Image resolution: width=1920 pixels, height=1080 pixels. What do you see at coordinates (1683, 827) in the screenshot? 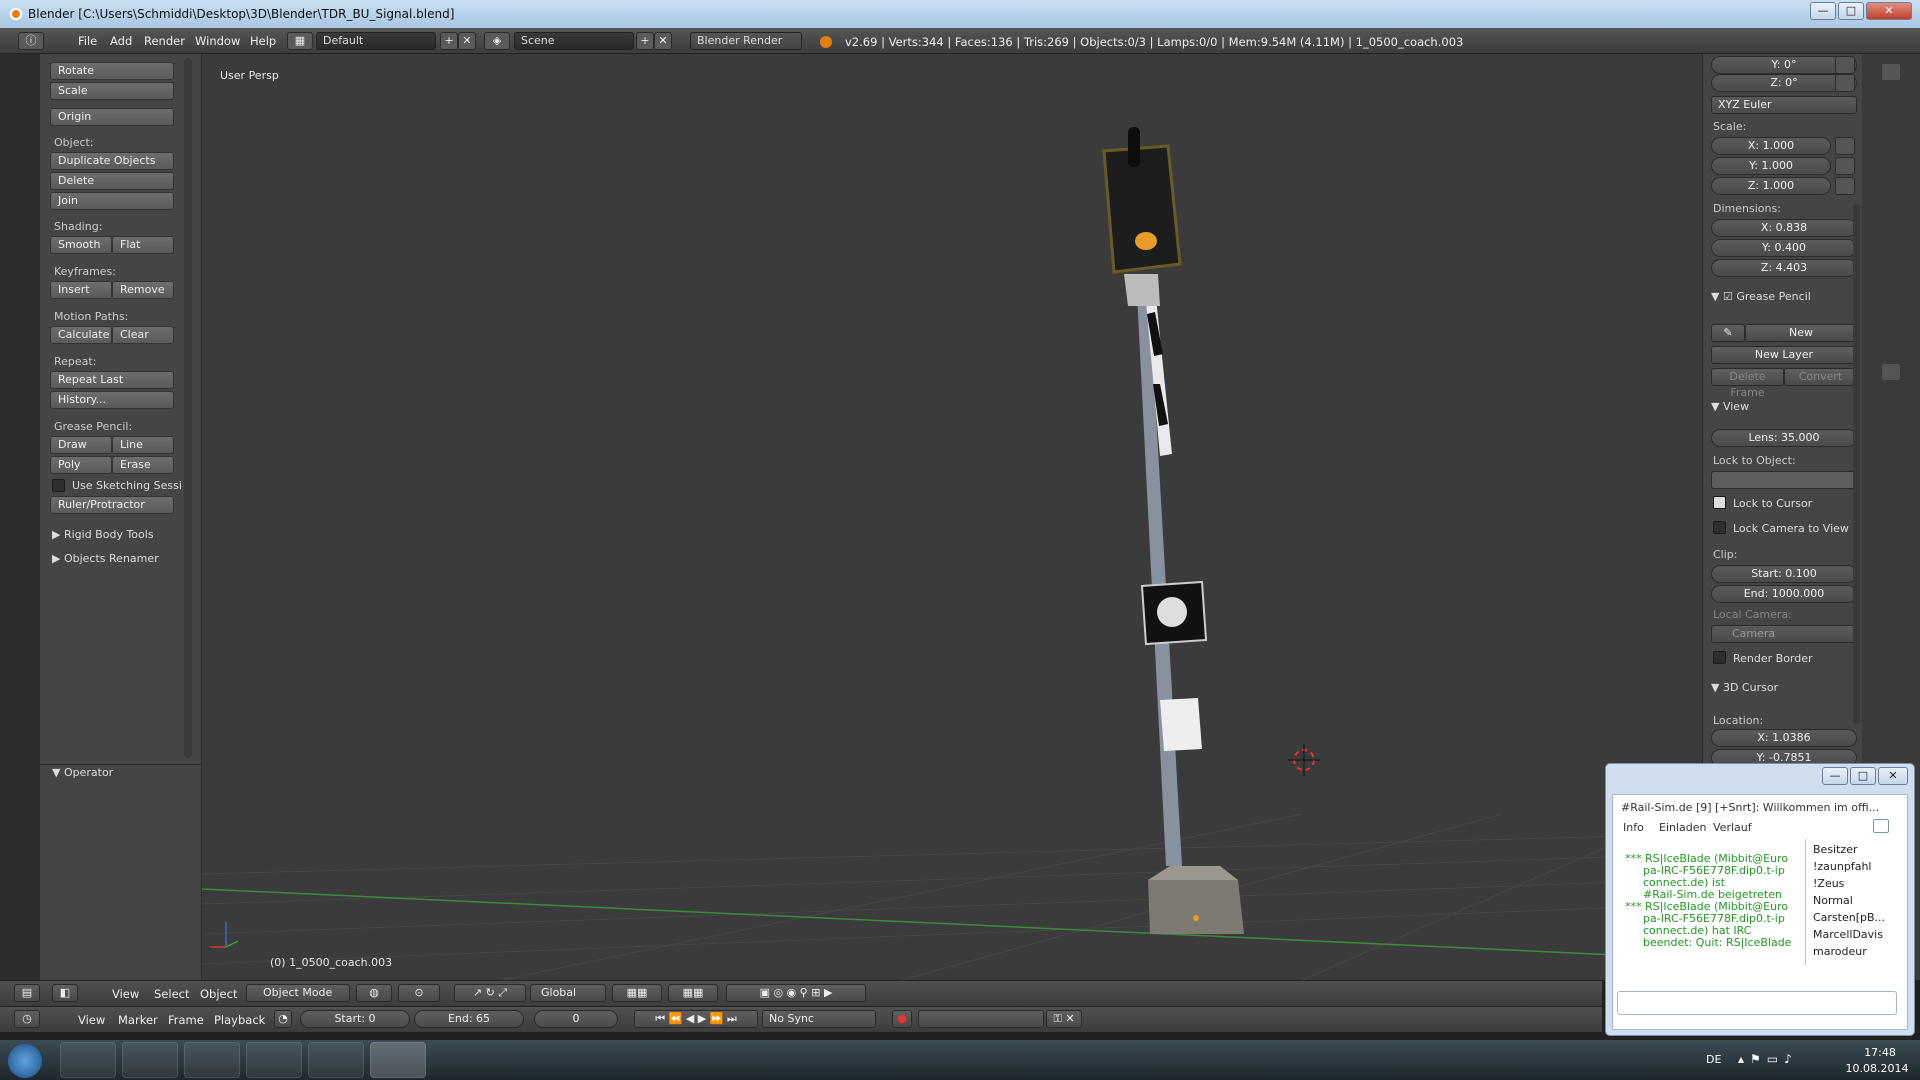
I see `tab-einladen: Einladen` at bounding box center [1683, 827].